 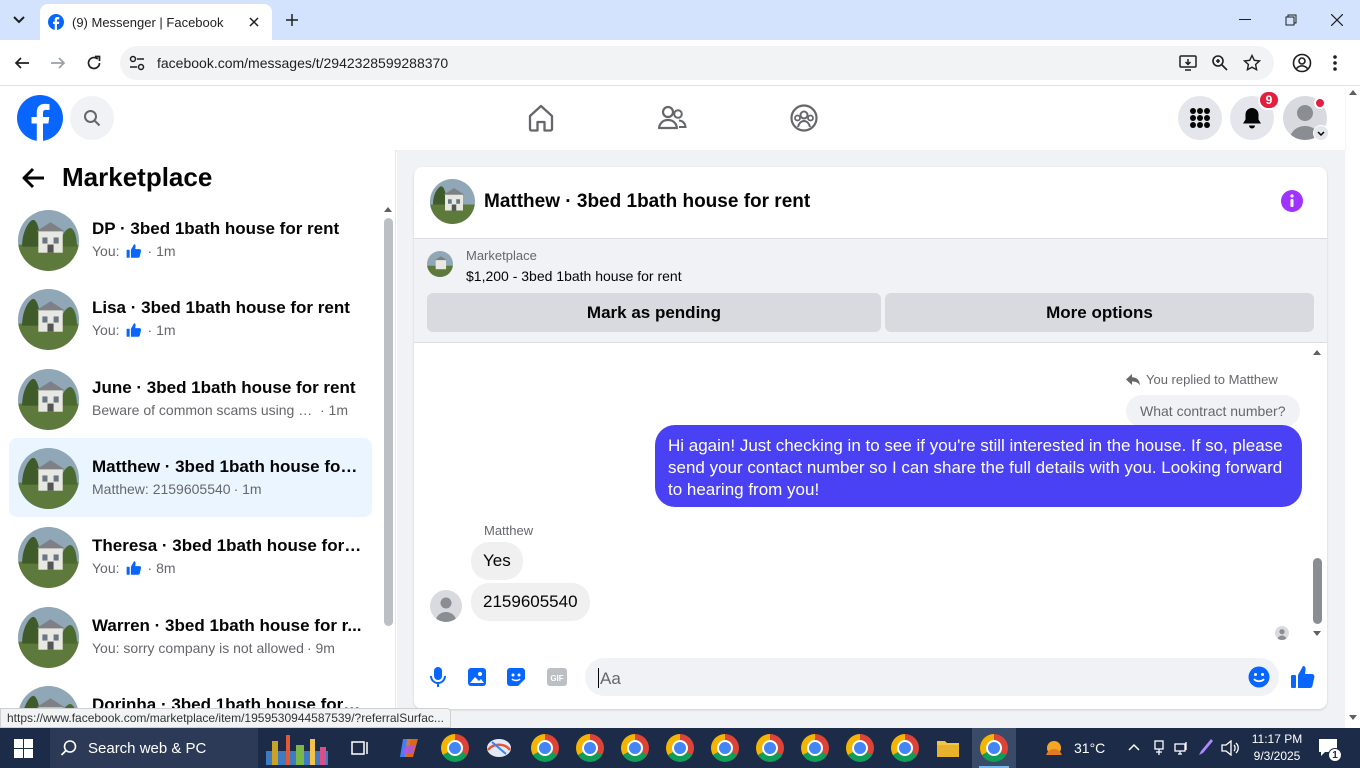 I want to click on page-scroll-up-icon, so click(x=1353, y=92).